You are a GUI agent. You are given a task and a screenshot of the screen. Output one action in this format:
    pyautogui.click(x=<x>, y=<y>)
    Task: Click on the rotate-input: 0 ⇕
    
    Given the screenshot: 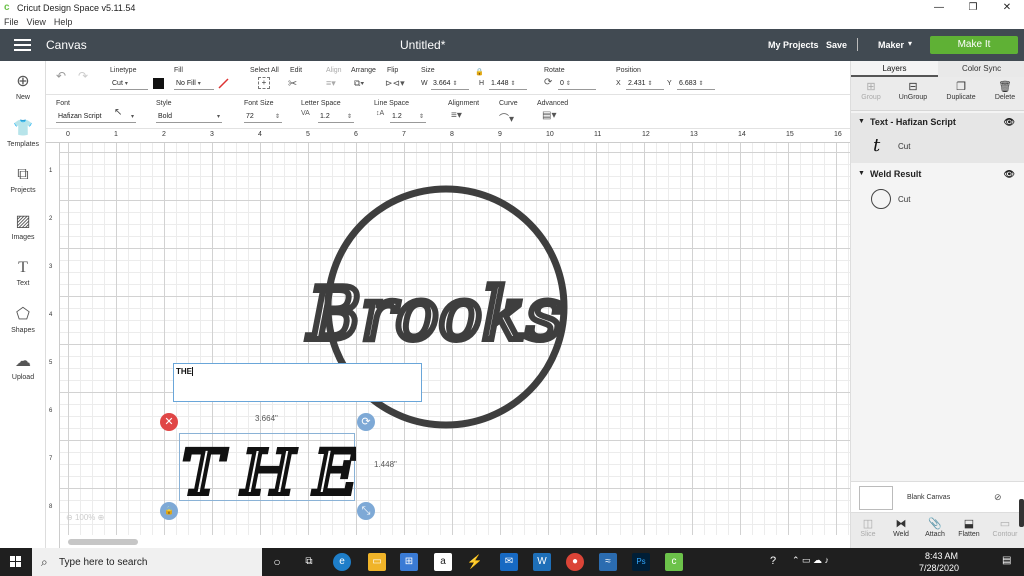 What is the action you would take?
    pyautogui.click(x=577, y=84)
    